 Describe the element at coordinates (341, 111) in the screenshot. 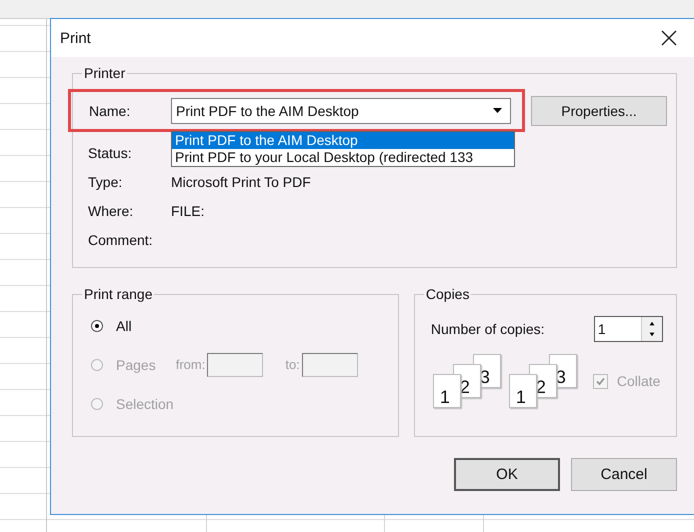

I see `printer-dropdown: Print PDF to the AIM Desktop` at that location.